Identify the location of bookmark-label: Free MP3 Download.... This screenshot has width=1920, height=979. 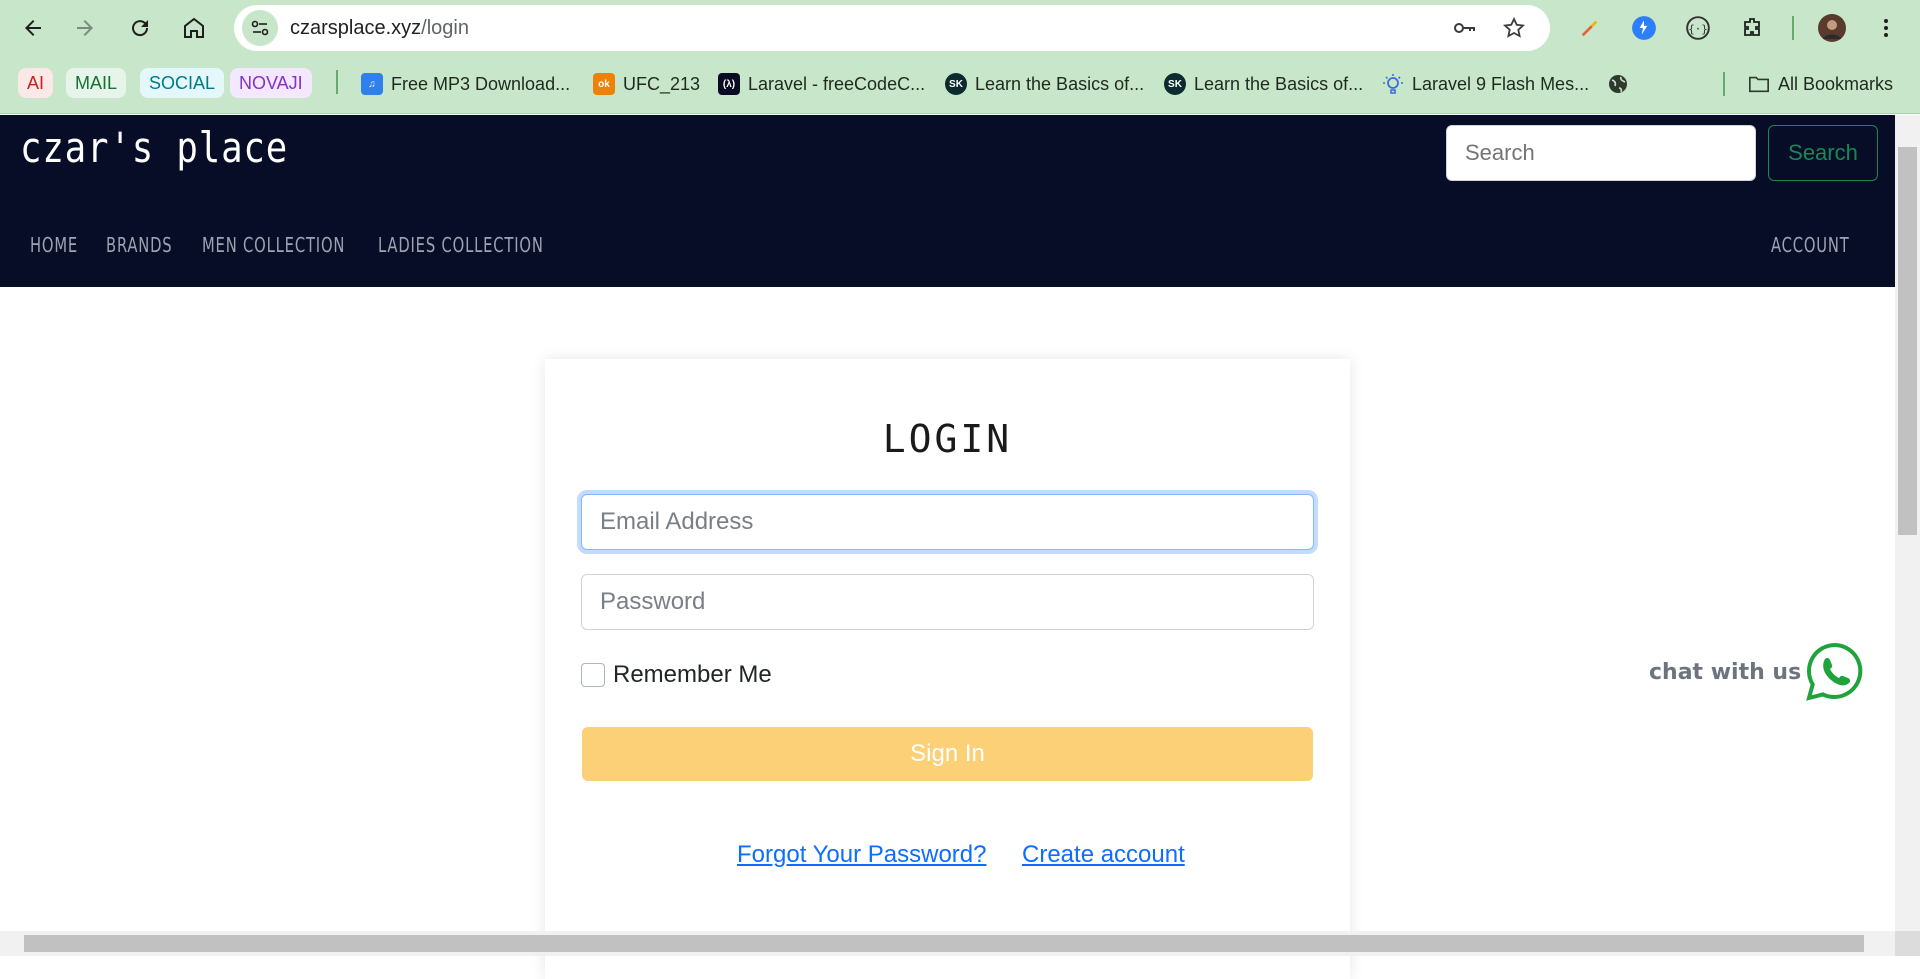
(481, 83).